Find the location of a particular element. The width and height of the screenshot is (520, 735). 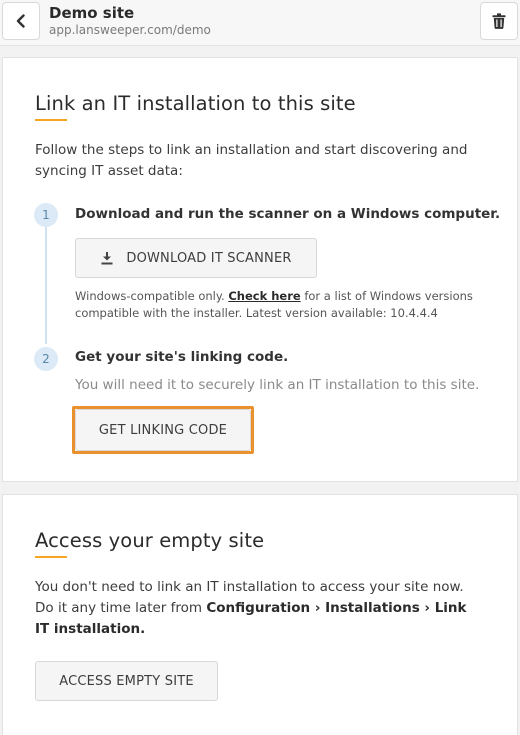

trash-icon is located at coordinates (499, 21).